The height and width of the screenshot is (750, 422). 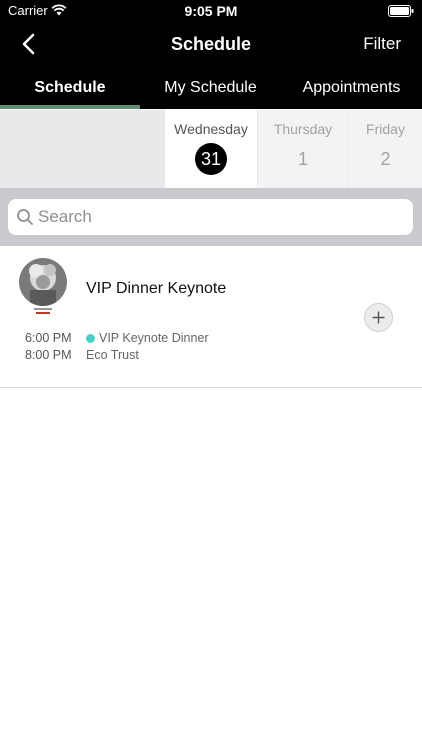 I want to click on navigation-bar: Schedule Filter, so click(x=211, y=44).